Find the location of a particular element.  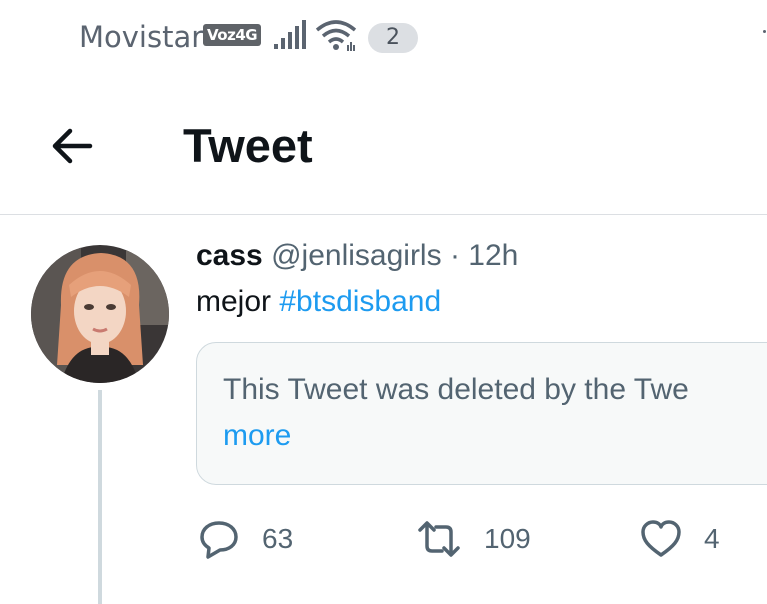

author-name: cass is located at coordinates (229, 255).